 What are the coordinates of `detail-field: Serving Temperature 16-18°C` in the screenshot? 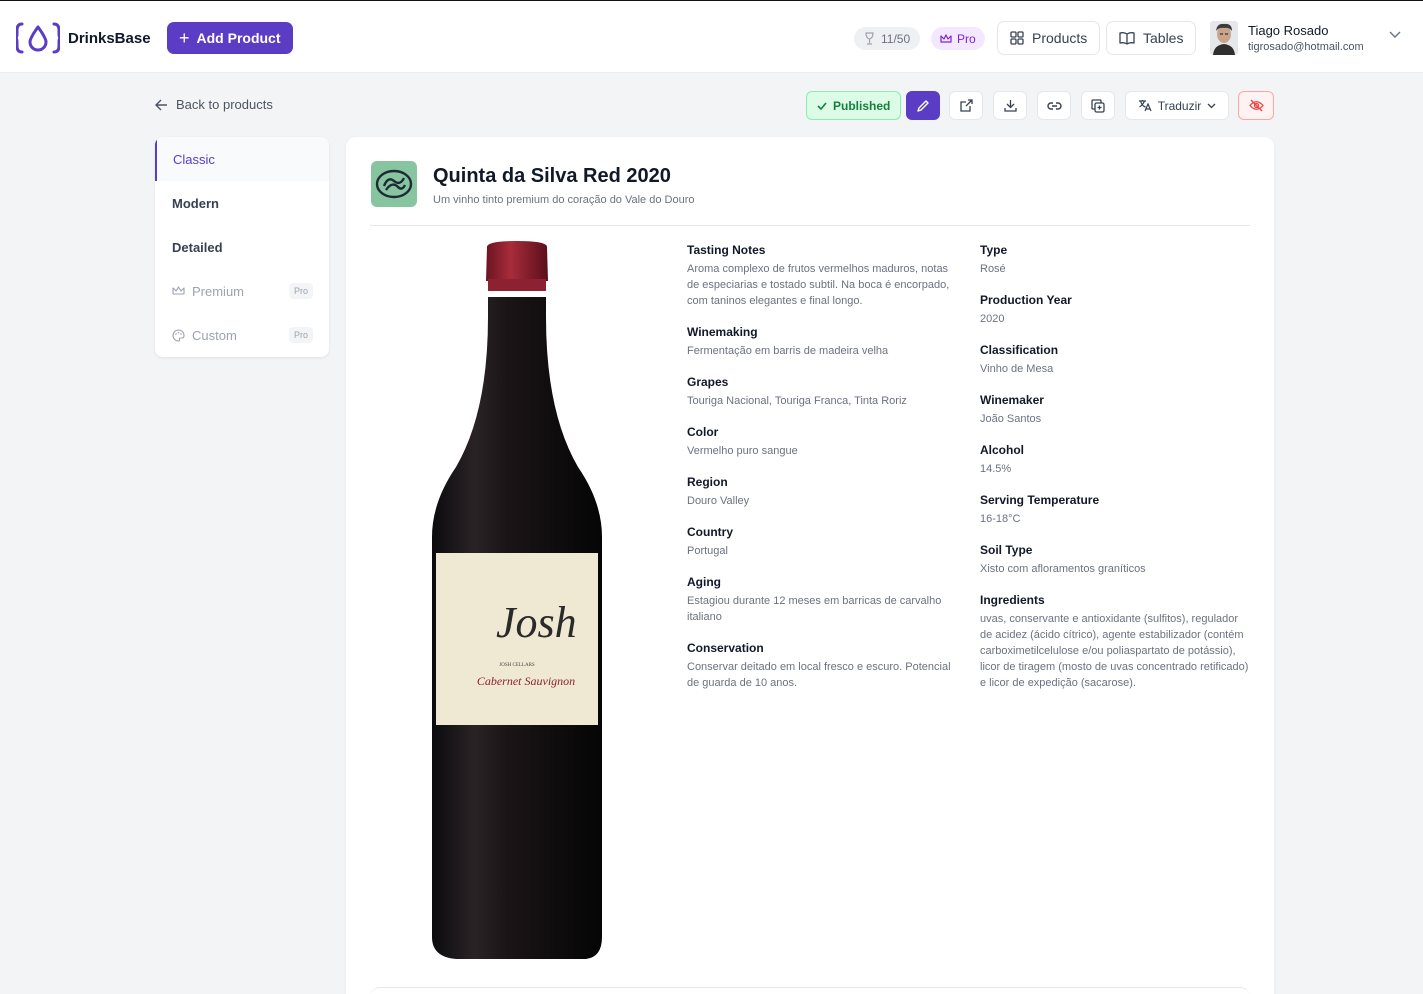 It's located at (1115, 510).